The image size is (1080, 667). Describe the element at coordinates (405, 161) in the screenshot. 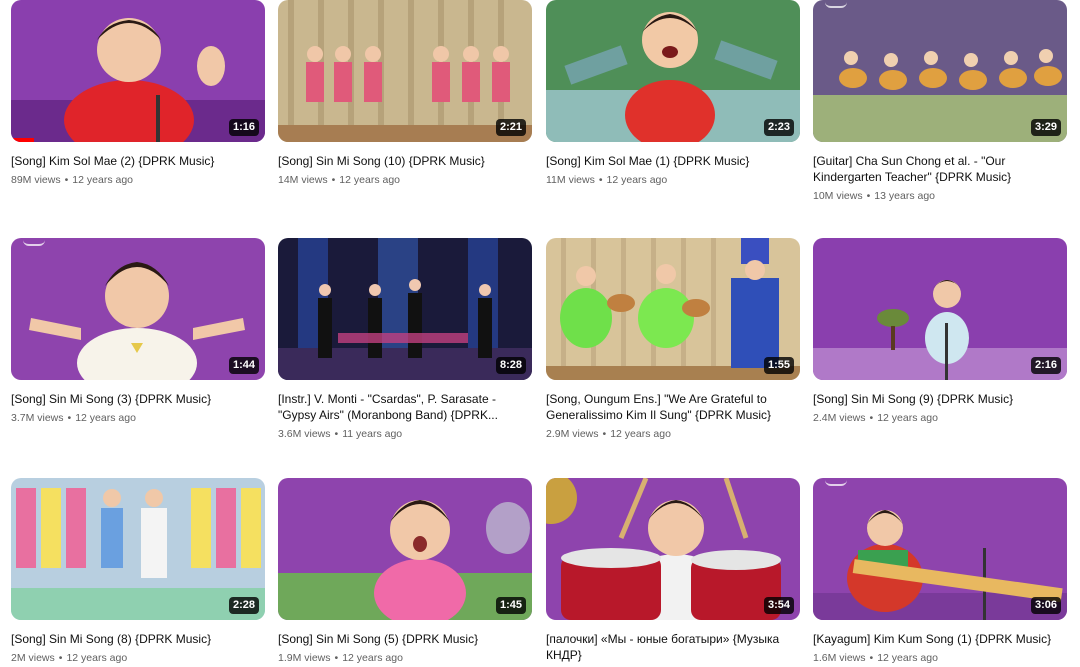

I see `video-title: [Song] Sin Mi Song (10) {DPRK Music}` at that location.